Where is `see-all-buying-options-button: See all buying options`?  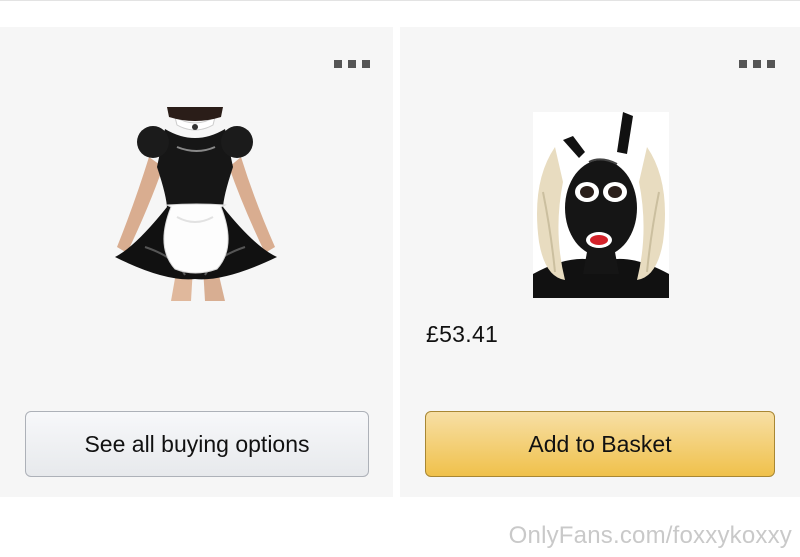 see-all-buying-options-button: See all buying options is located at coordinates (197, 444).